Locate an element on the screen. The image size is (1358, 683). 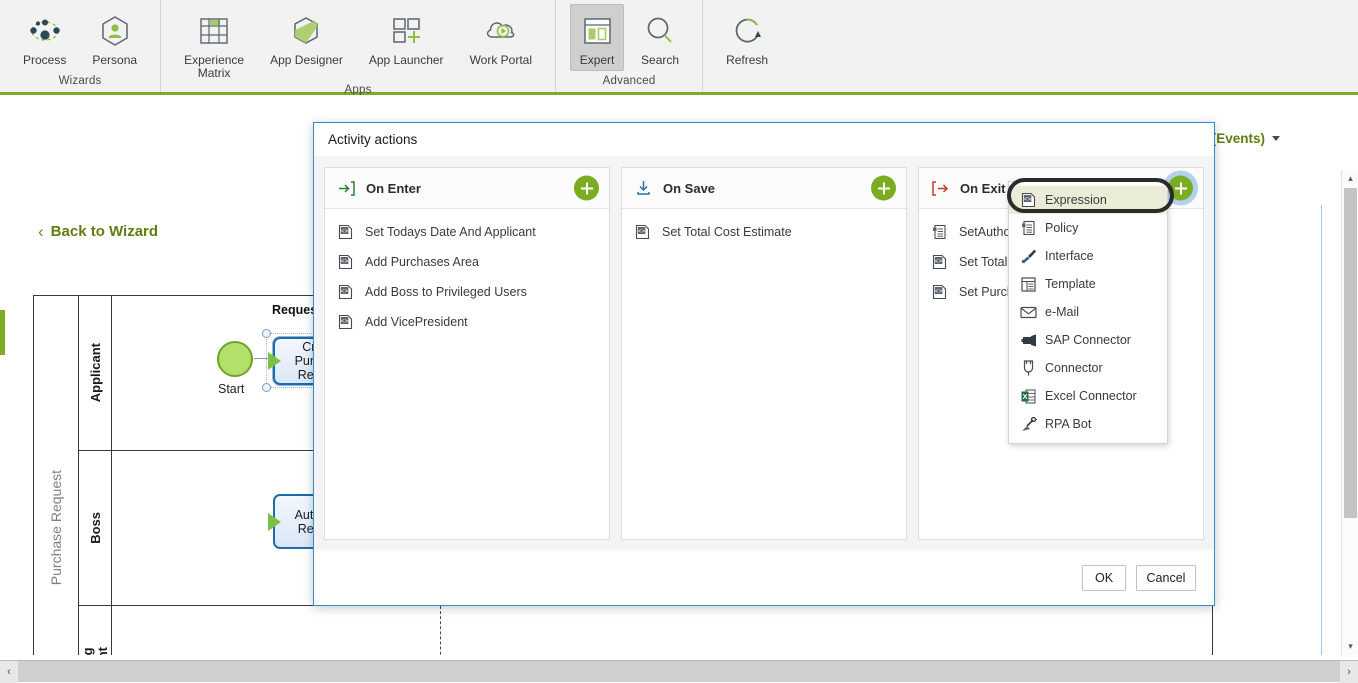
ribbon-button-refresh: Refresh is located at coordinates (747, 37).